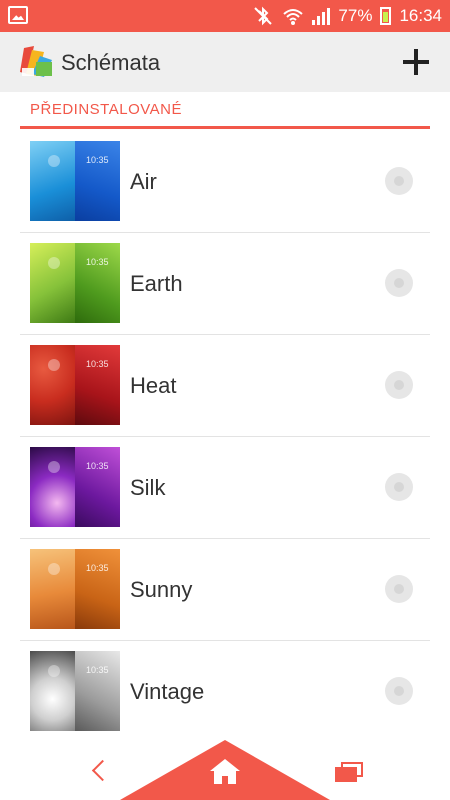  Describe the element at coordinates (420, 15) in the screenshot. I see `clock: 16:34` at that location.